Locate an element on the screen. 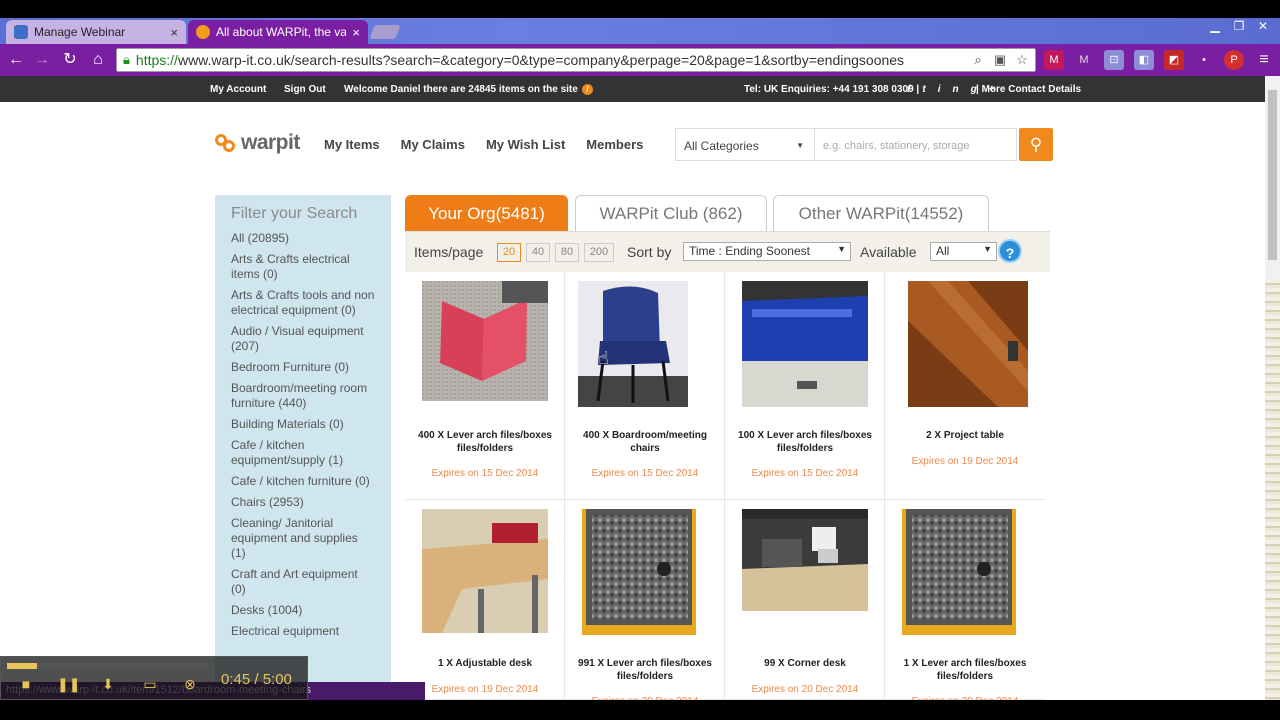  more-contact-link: | More Contact Details is located at coordinates (1028, 89).